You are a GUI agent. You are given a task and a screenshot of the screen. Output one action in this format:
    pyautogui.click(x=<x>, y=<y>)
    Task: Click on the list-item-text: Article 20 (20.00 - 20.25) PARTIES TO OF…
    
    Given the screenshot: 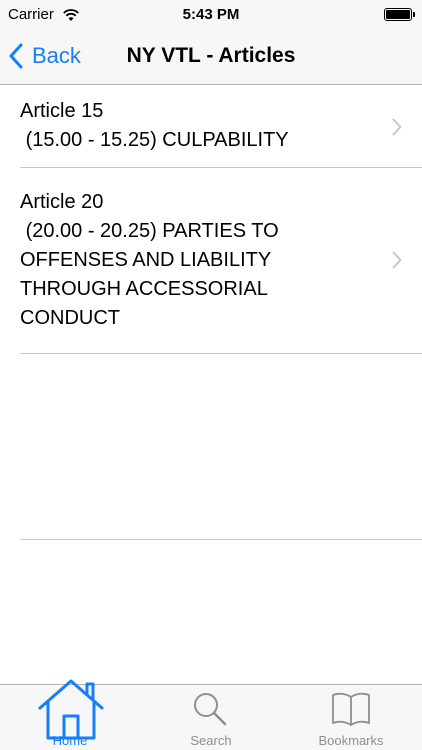 What is the action you would take?
    pyautogui.click(x=149, y=260)
    